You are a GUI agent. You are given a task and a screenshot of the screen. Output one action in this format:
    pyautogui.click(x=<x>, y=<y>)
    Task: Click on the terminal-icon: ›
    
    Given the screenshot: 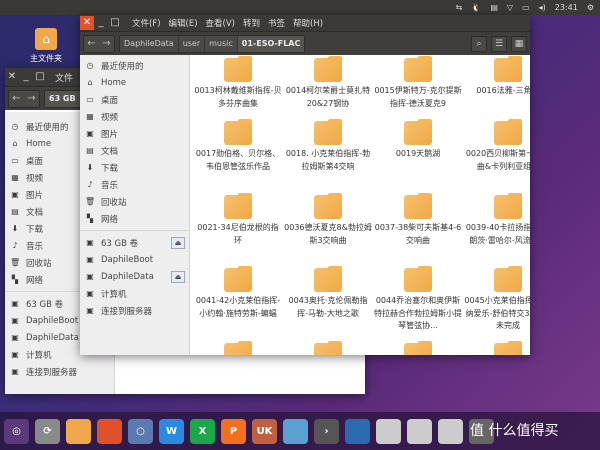 What is the action you would take?
    pyautogui.click(x=326, y=431)
    